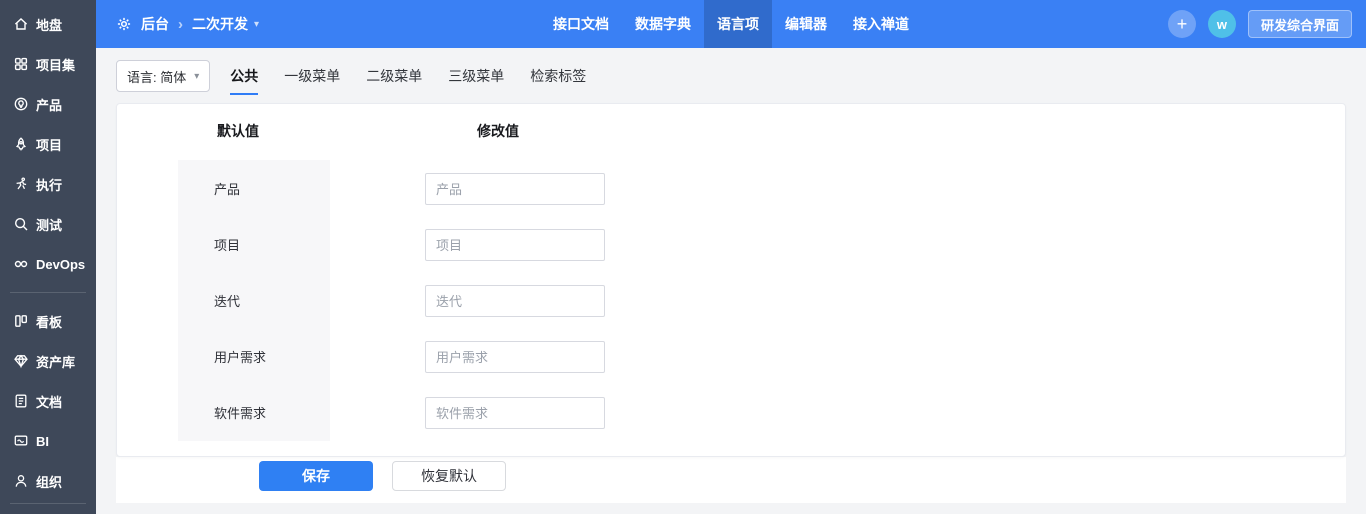 The height and width of the screenshot is (514, 1366). I want to click on sidebar-item-execution: 执行, so click(48, 184).